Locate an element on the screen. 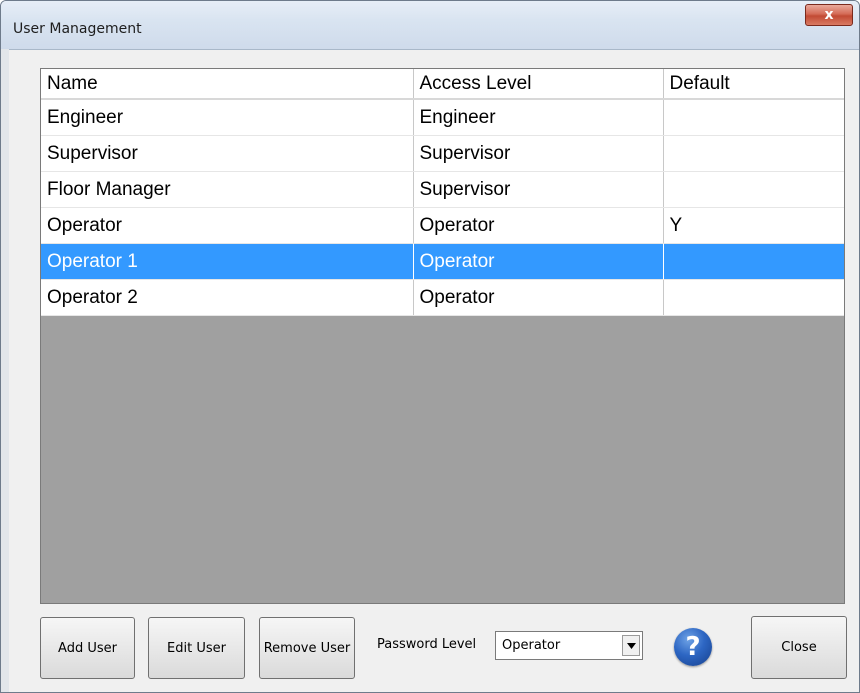 This screenshot has height=693, width=860. cell-name: Engineer is located at coordinates (227, 117).